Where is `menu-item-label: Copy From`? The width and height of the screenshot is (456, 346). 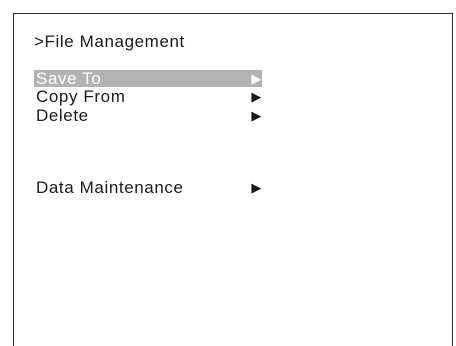
menu-item-label: Copy From is located at coordinates (81, 96).